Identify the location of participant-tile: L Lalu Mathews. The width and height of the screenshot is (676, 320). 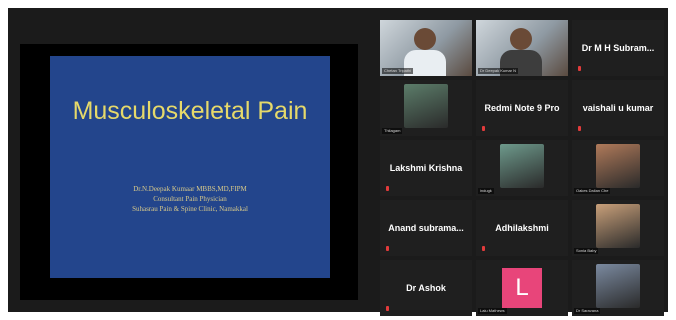
(522, 288).